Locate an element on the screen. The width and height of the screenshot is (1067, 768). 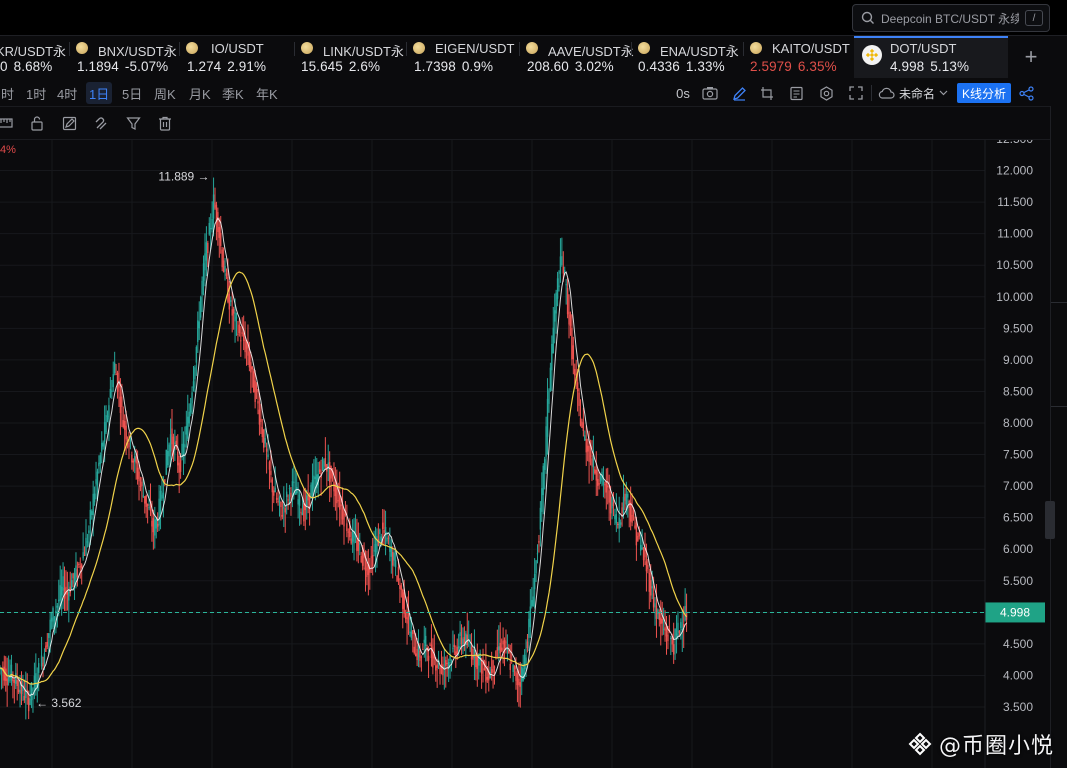
drawing-toolbar is located at coordinates (525, 123).